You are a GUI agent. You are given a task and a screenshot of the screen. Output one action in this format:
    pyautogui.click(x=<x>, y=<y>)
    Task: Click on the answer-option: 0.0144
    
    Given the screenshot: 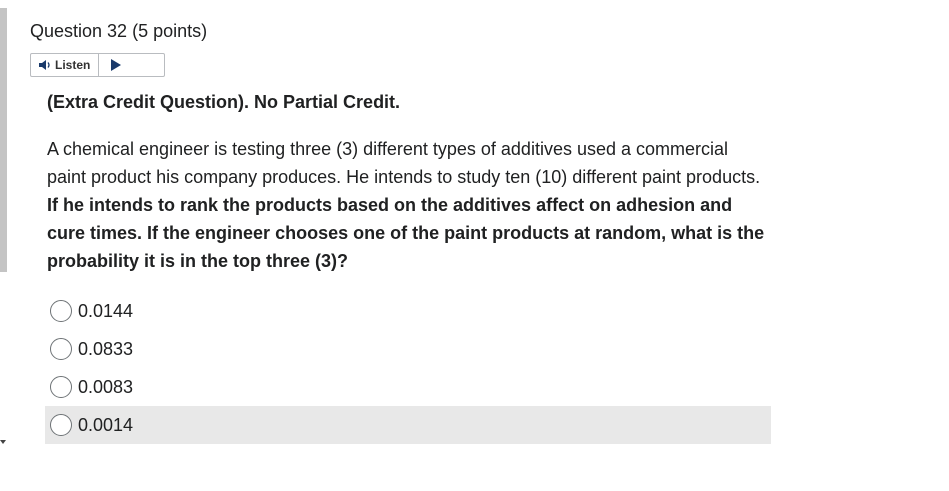 What is the action you would take?
    pyautogui.click(x=408, y=311)
    